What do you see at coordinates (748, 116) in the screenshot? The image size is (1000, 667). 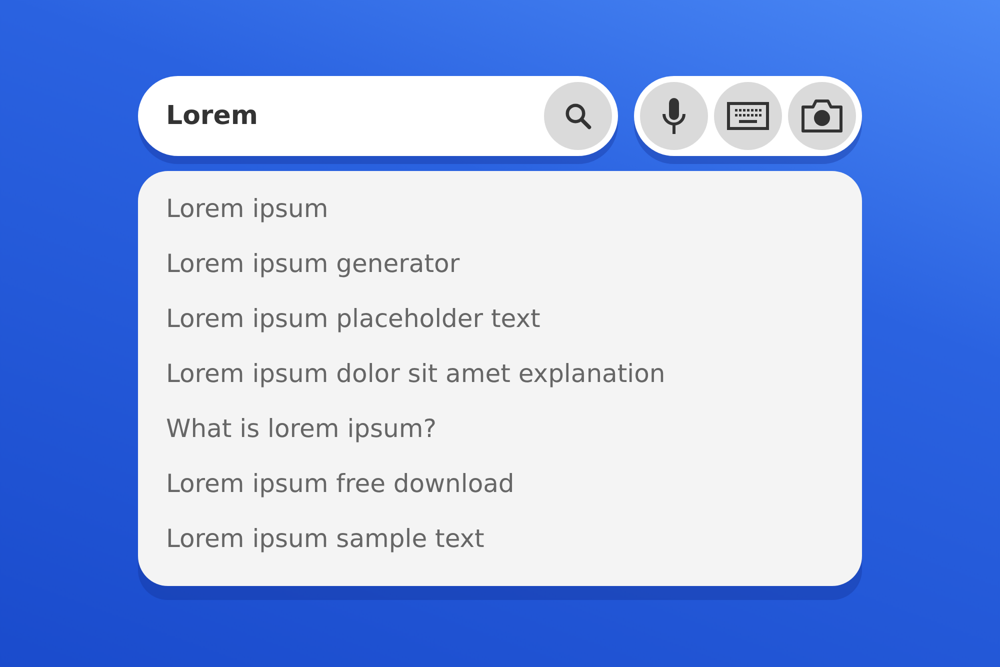 I see `keyboard-icon` at bounding box center [748, 116].